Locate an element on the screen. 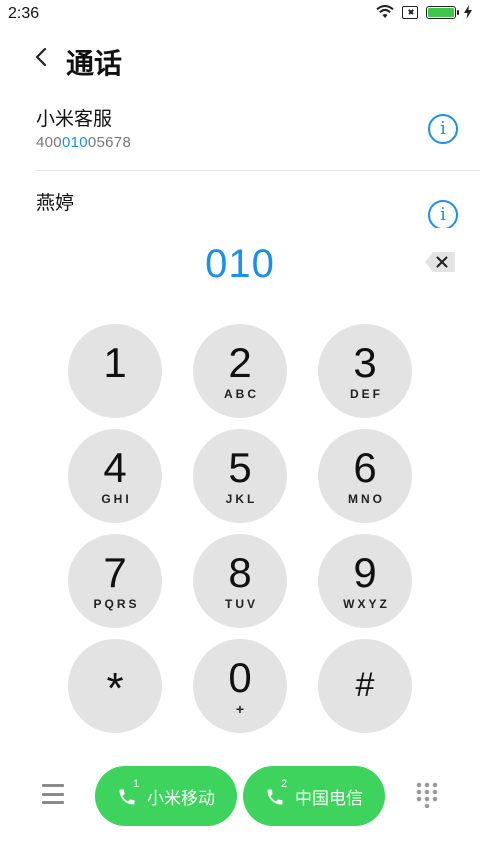 Image resolution: width=480 pixels, height=853 pixels. contact-row: 小米客服 40001005678 i is located at coordinates (240, 136).